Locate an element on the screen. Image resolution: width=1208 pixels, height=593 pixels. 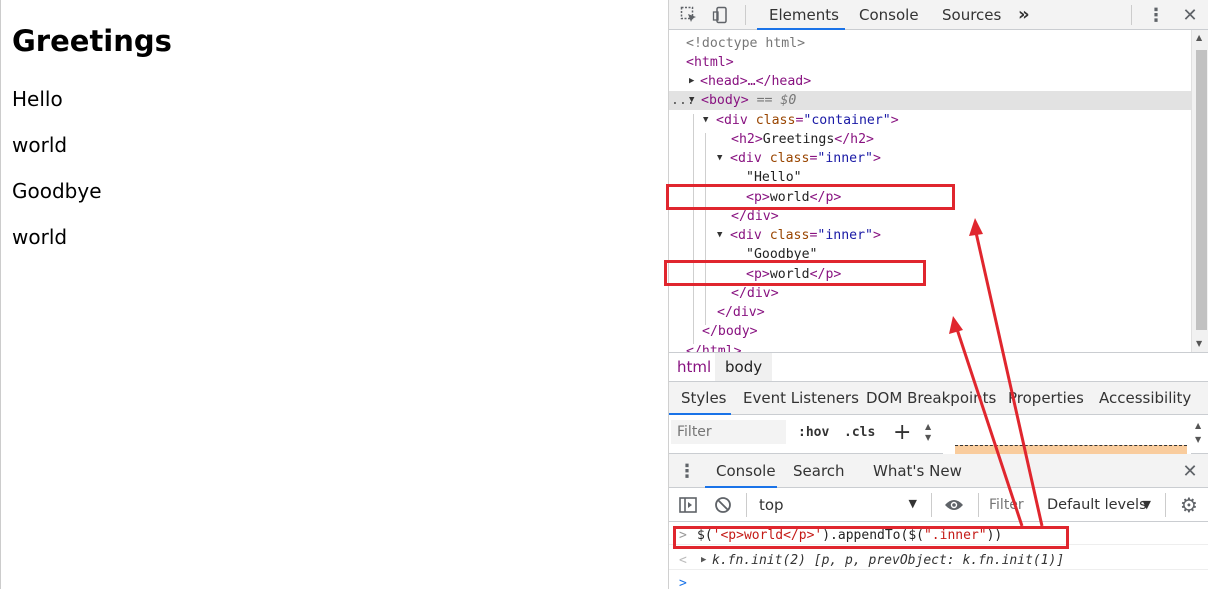
tree-scrollbar: ▲ ▼ is located at coordinates (1199, 191).